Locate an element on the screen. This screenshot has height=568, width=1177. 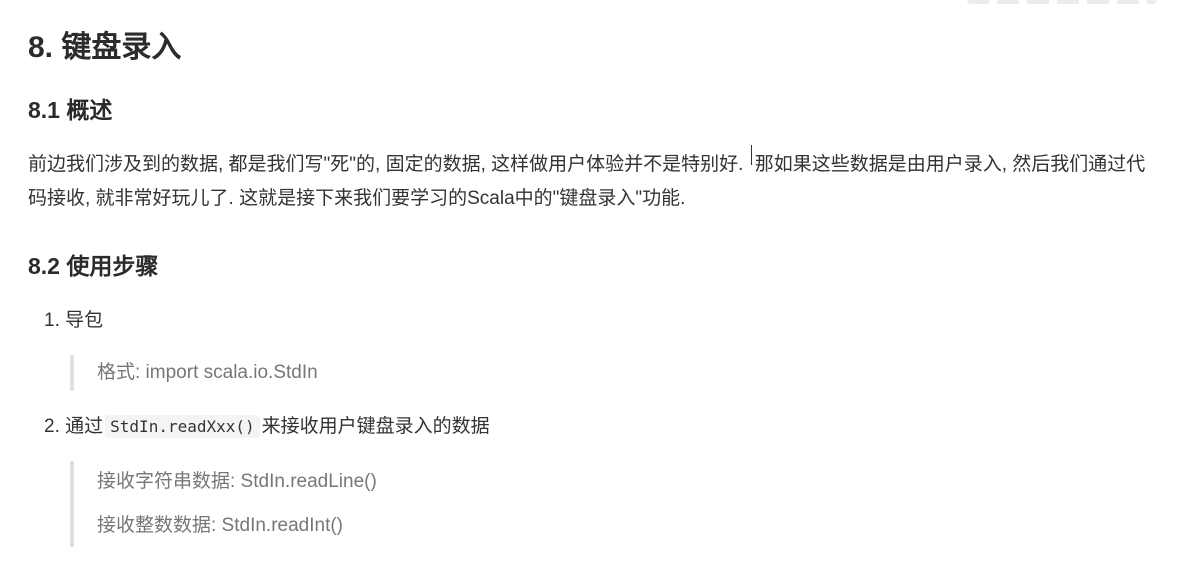
quote-line: 接收整数数据: StdIn.readInt() is located at coordinates (220, 525).